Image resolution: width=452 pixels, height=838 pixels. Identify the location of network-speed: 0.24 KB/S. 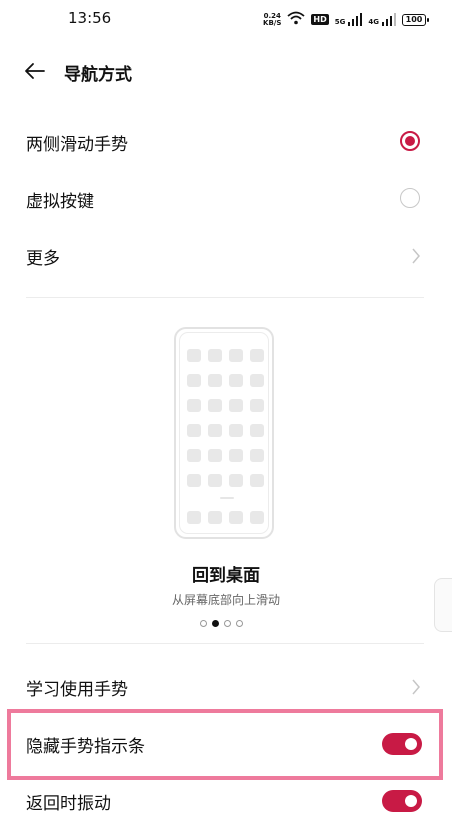
(272, 19).